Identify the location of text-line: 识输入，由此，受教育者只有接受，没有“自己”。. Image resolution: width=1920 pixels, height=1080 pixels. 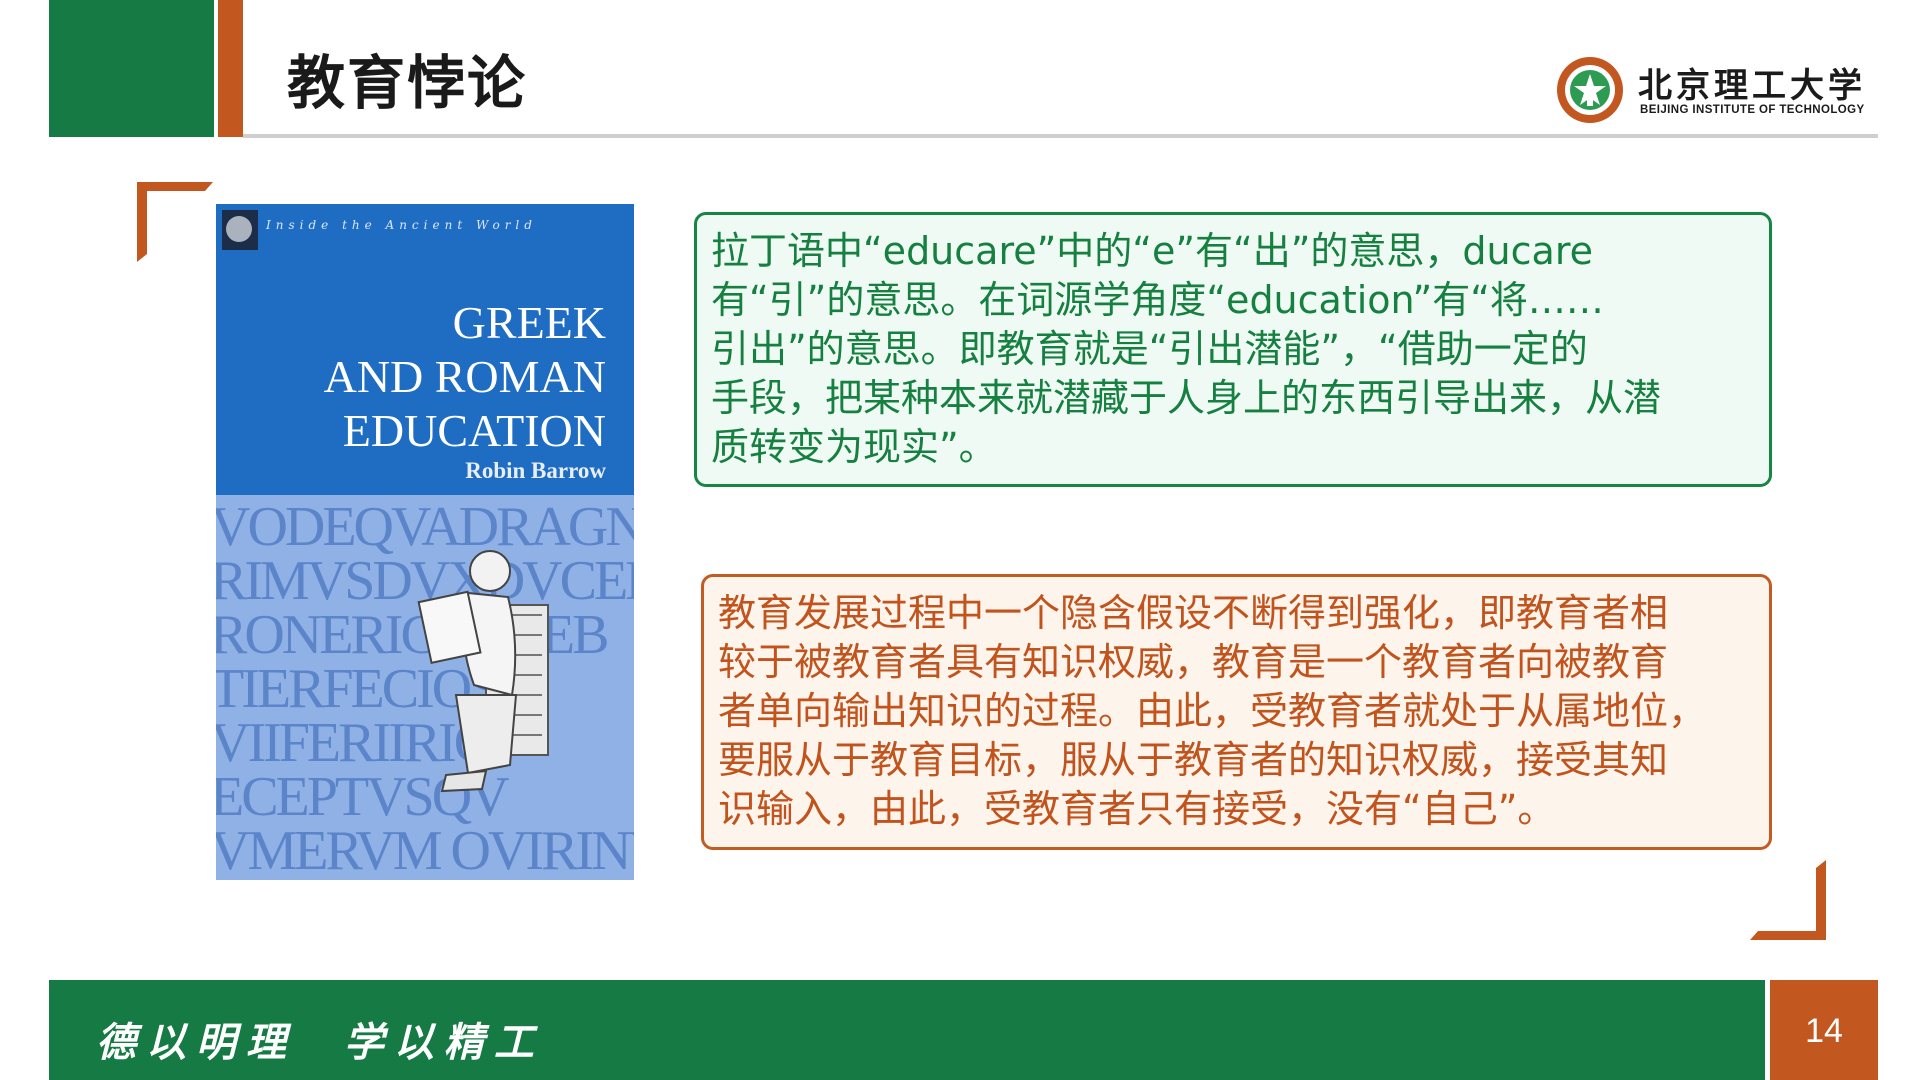
(1137, 809).